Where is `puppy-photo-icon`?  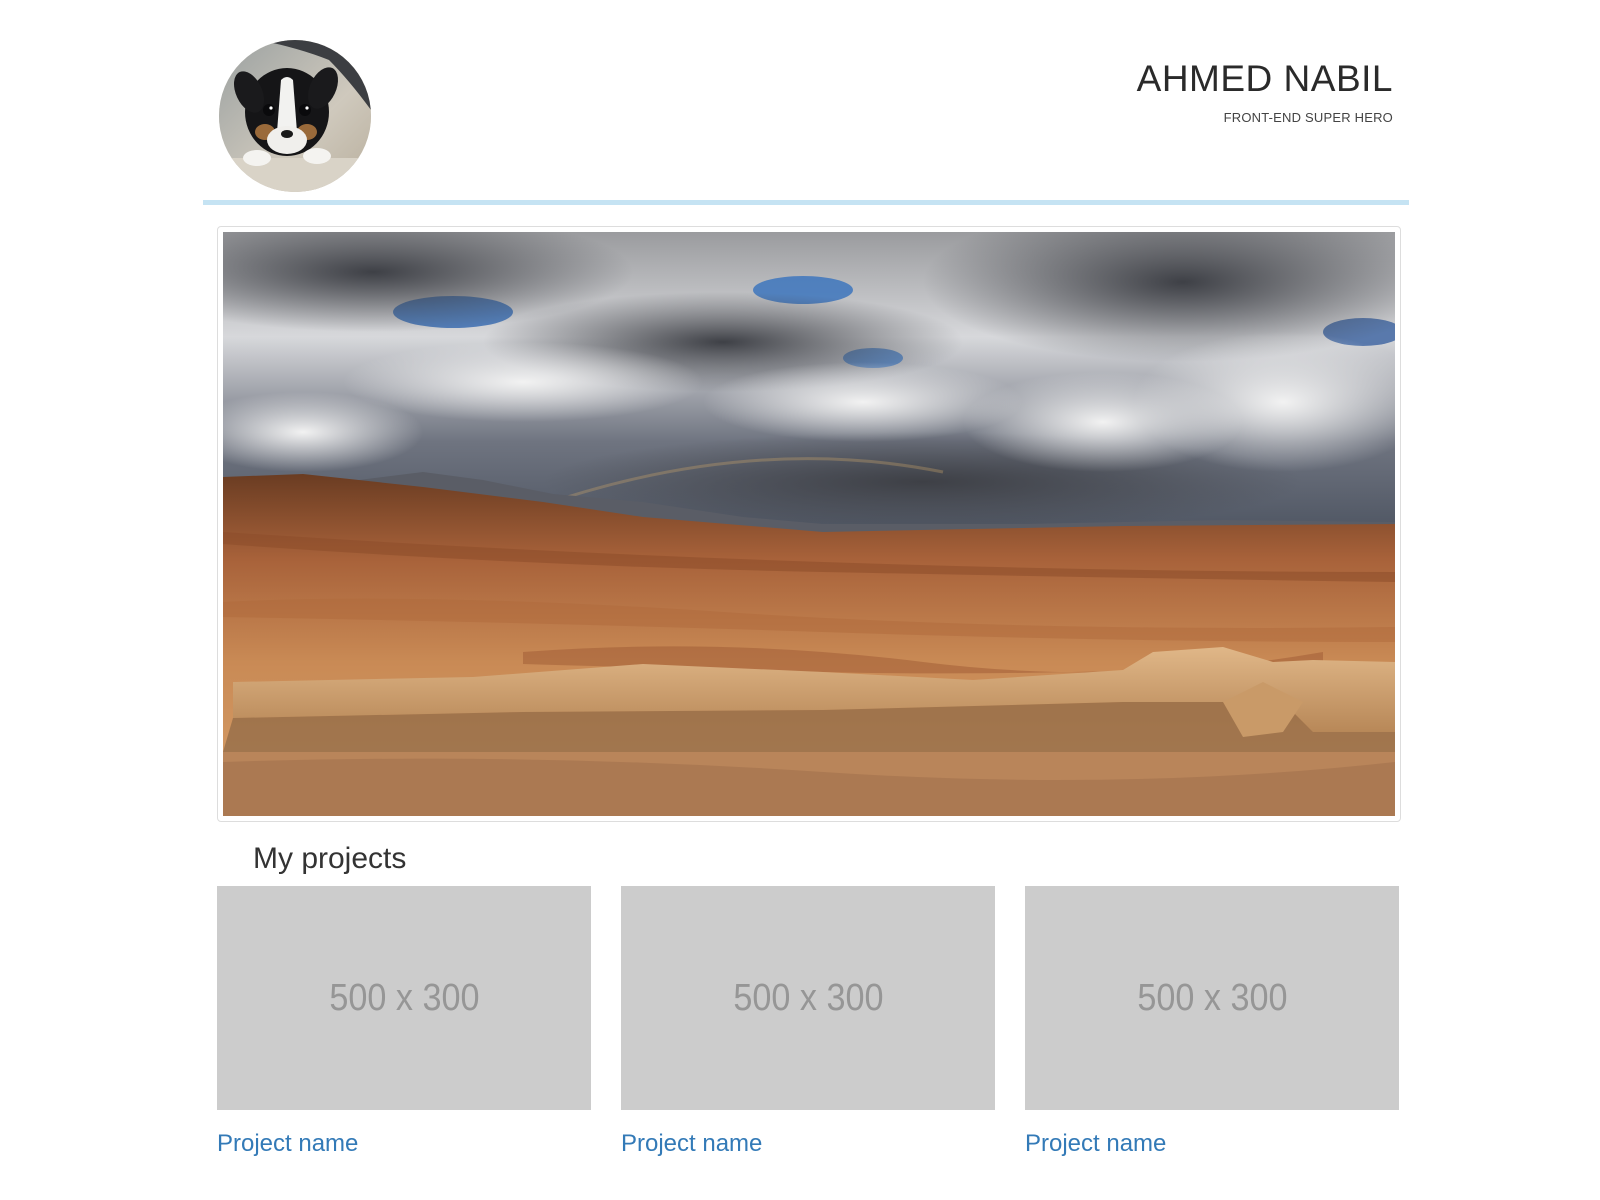 puppy-photo-icon is located at coordinates (295, 116).